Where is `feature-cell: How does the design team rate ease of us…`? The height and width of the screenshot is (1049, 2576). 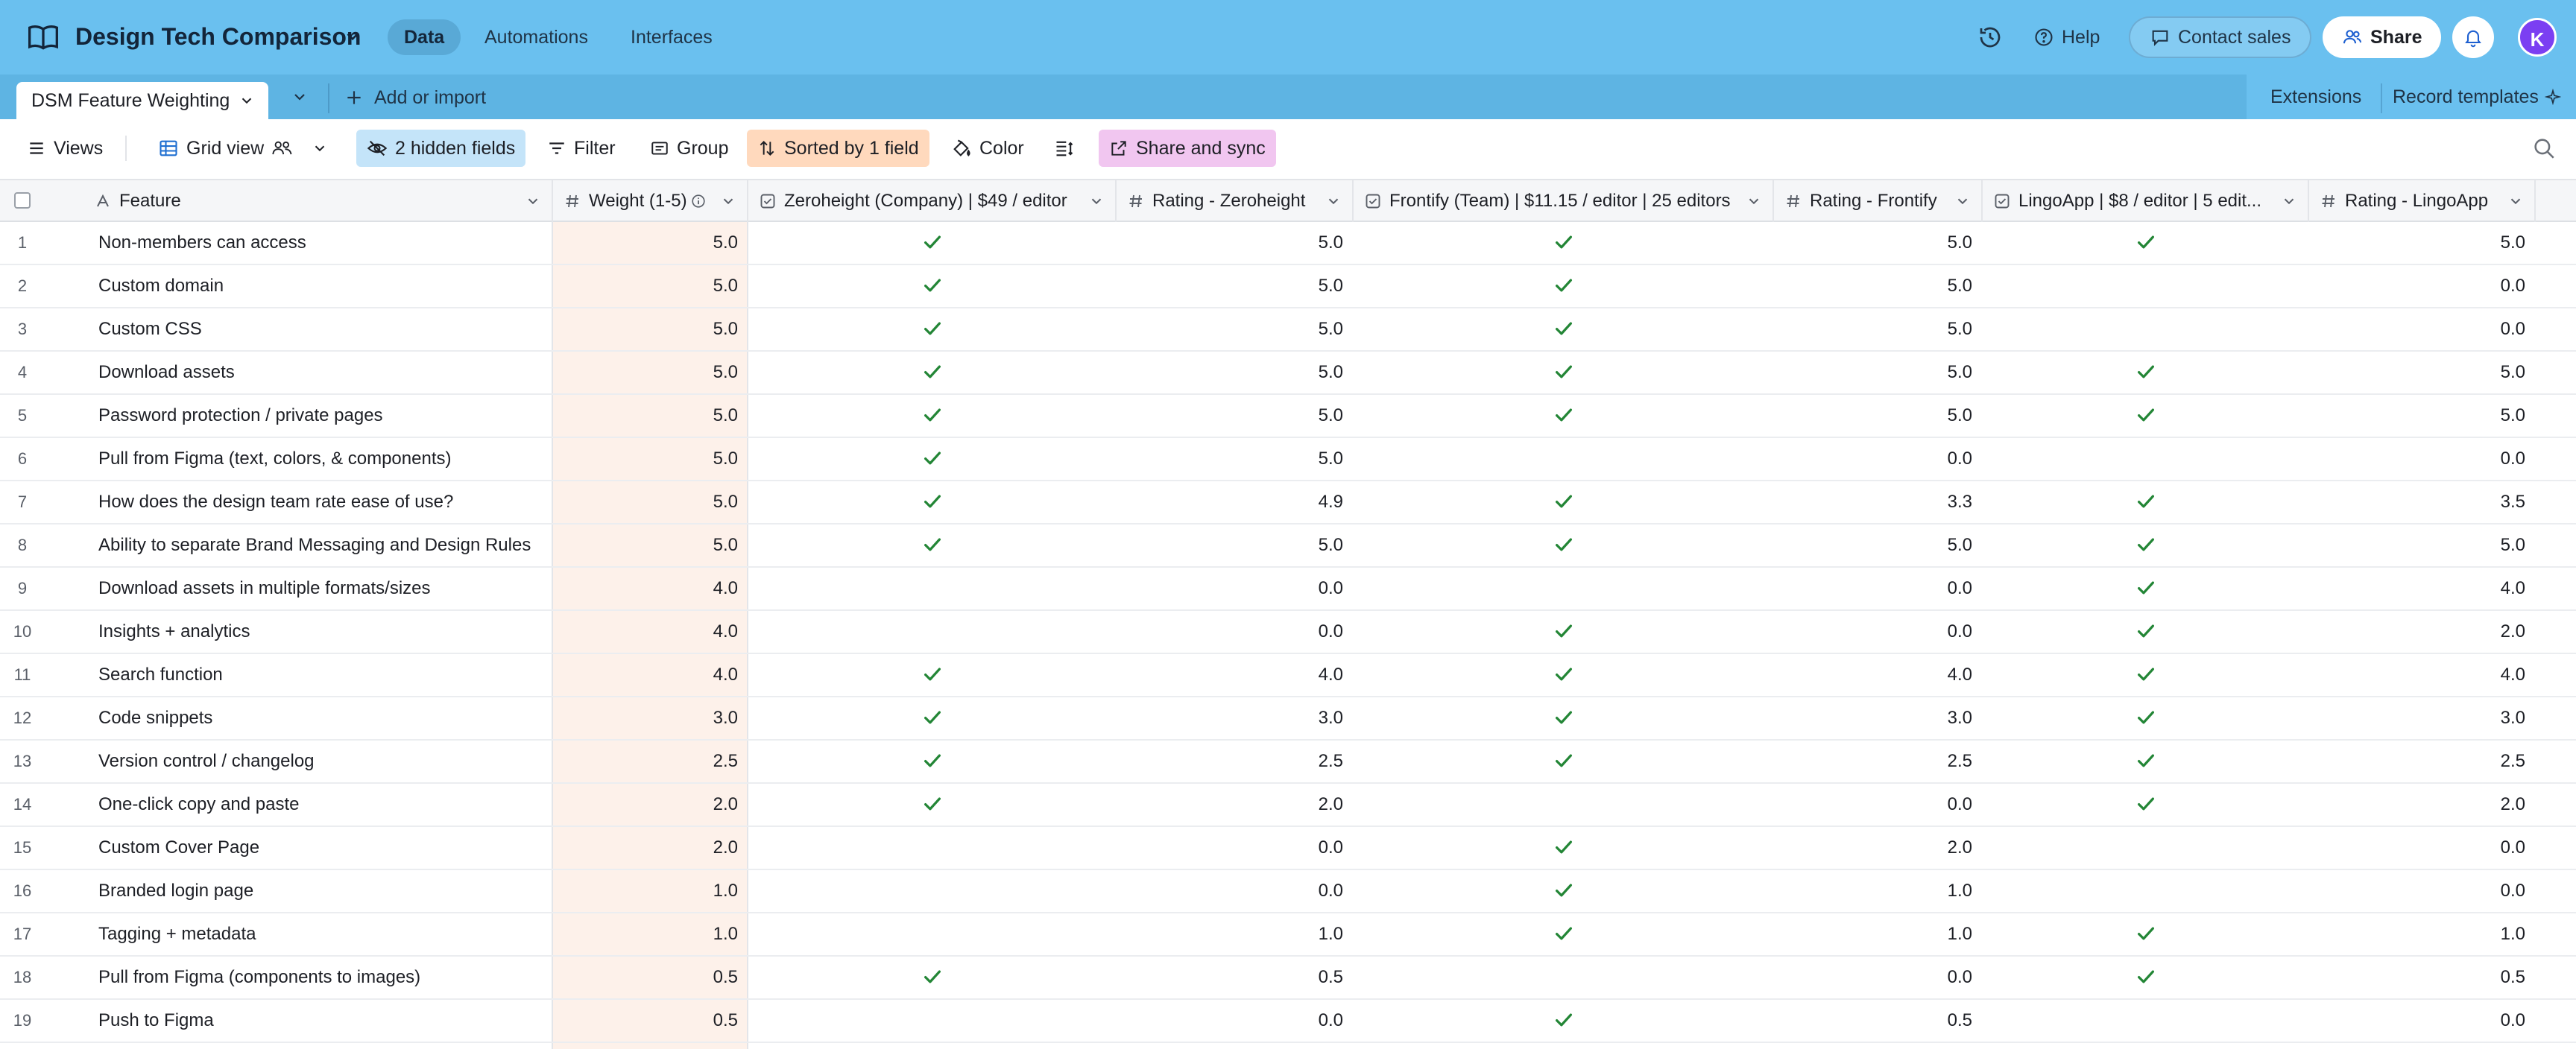 feature-cell: How does the design team rate ease of us… is located at coordinates (325, 502).